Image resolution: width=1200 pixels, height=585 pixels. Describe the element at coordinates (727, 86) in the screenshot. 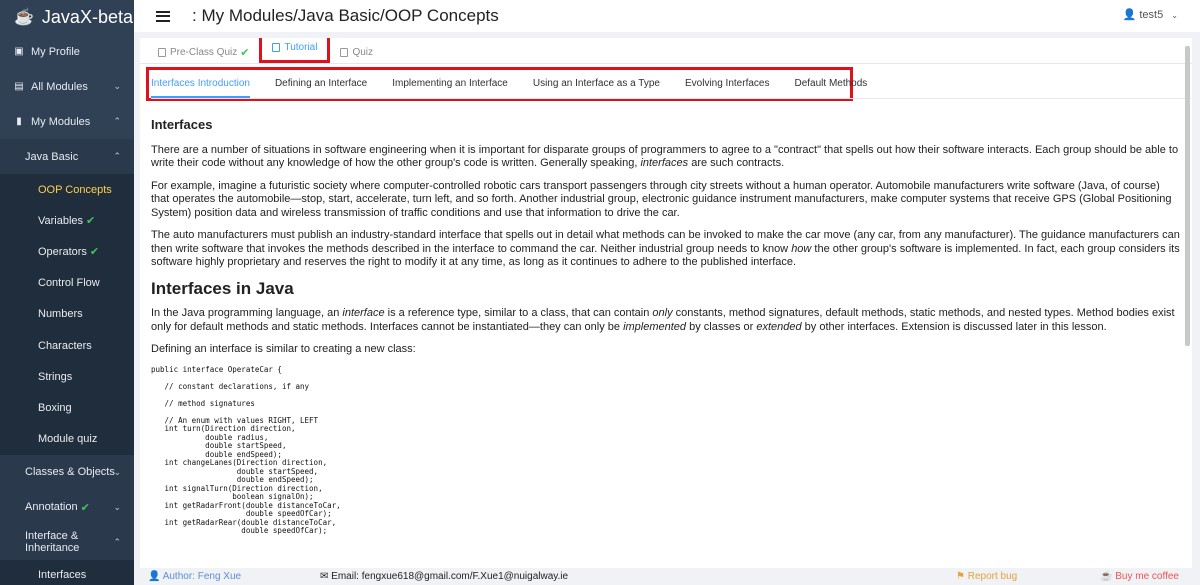

I see `subtab-evolving-interfaces: Evolving Interfaces` at that location.